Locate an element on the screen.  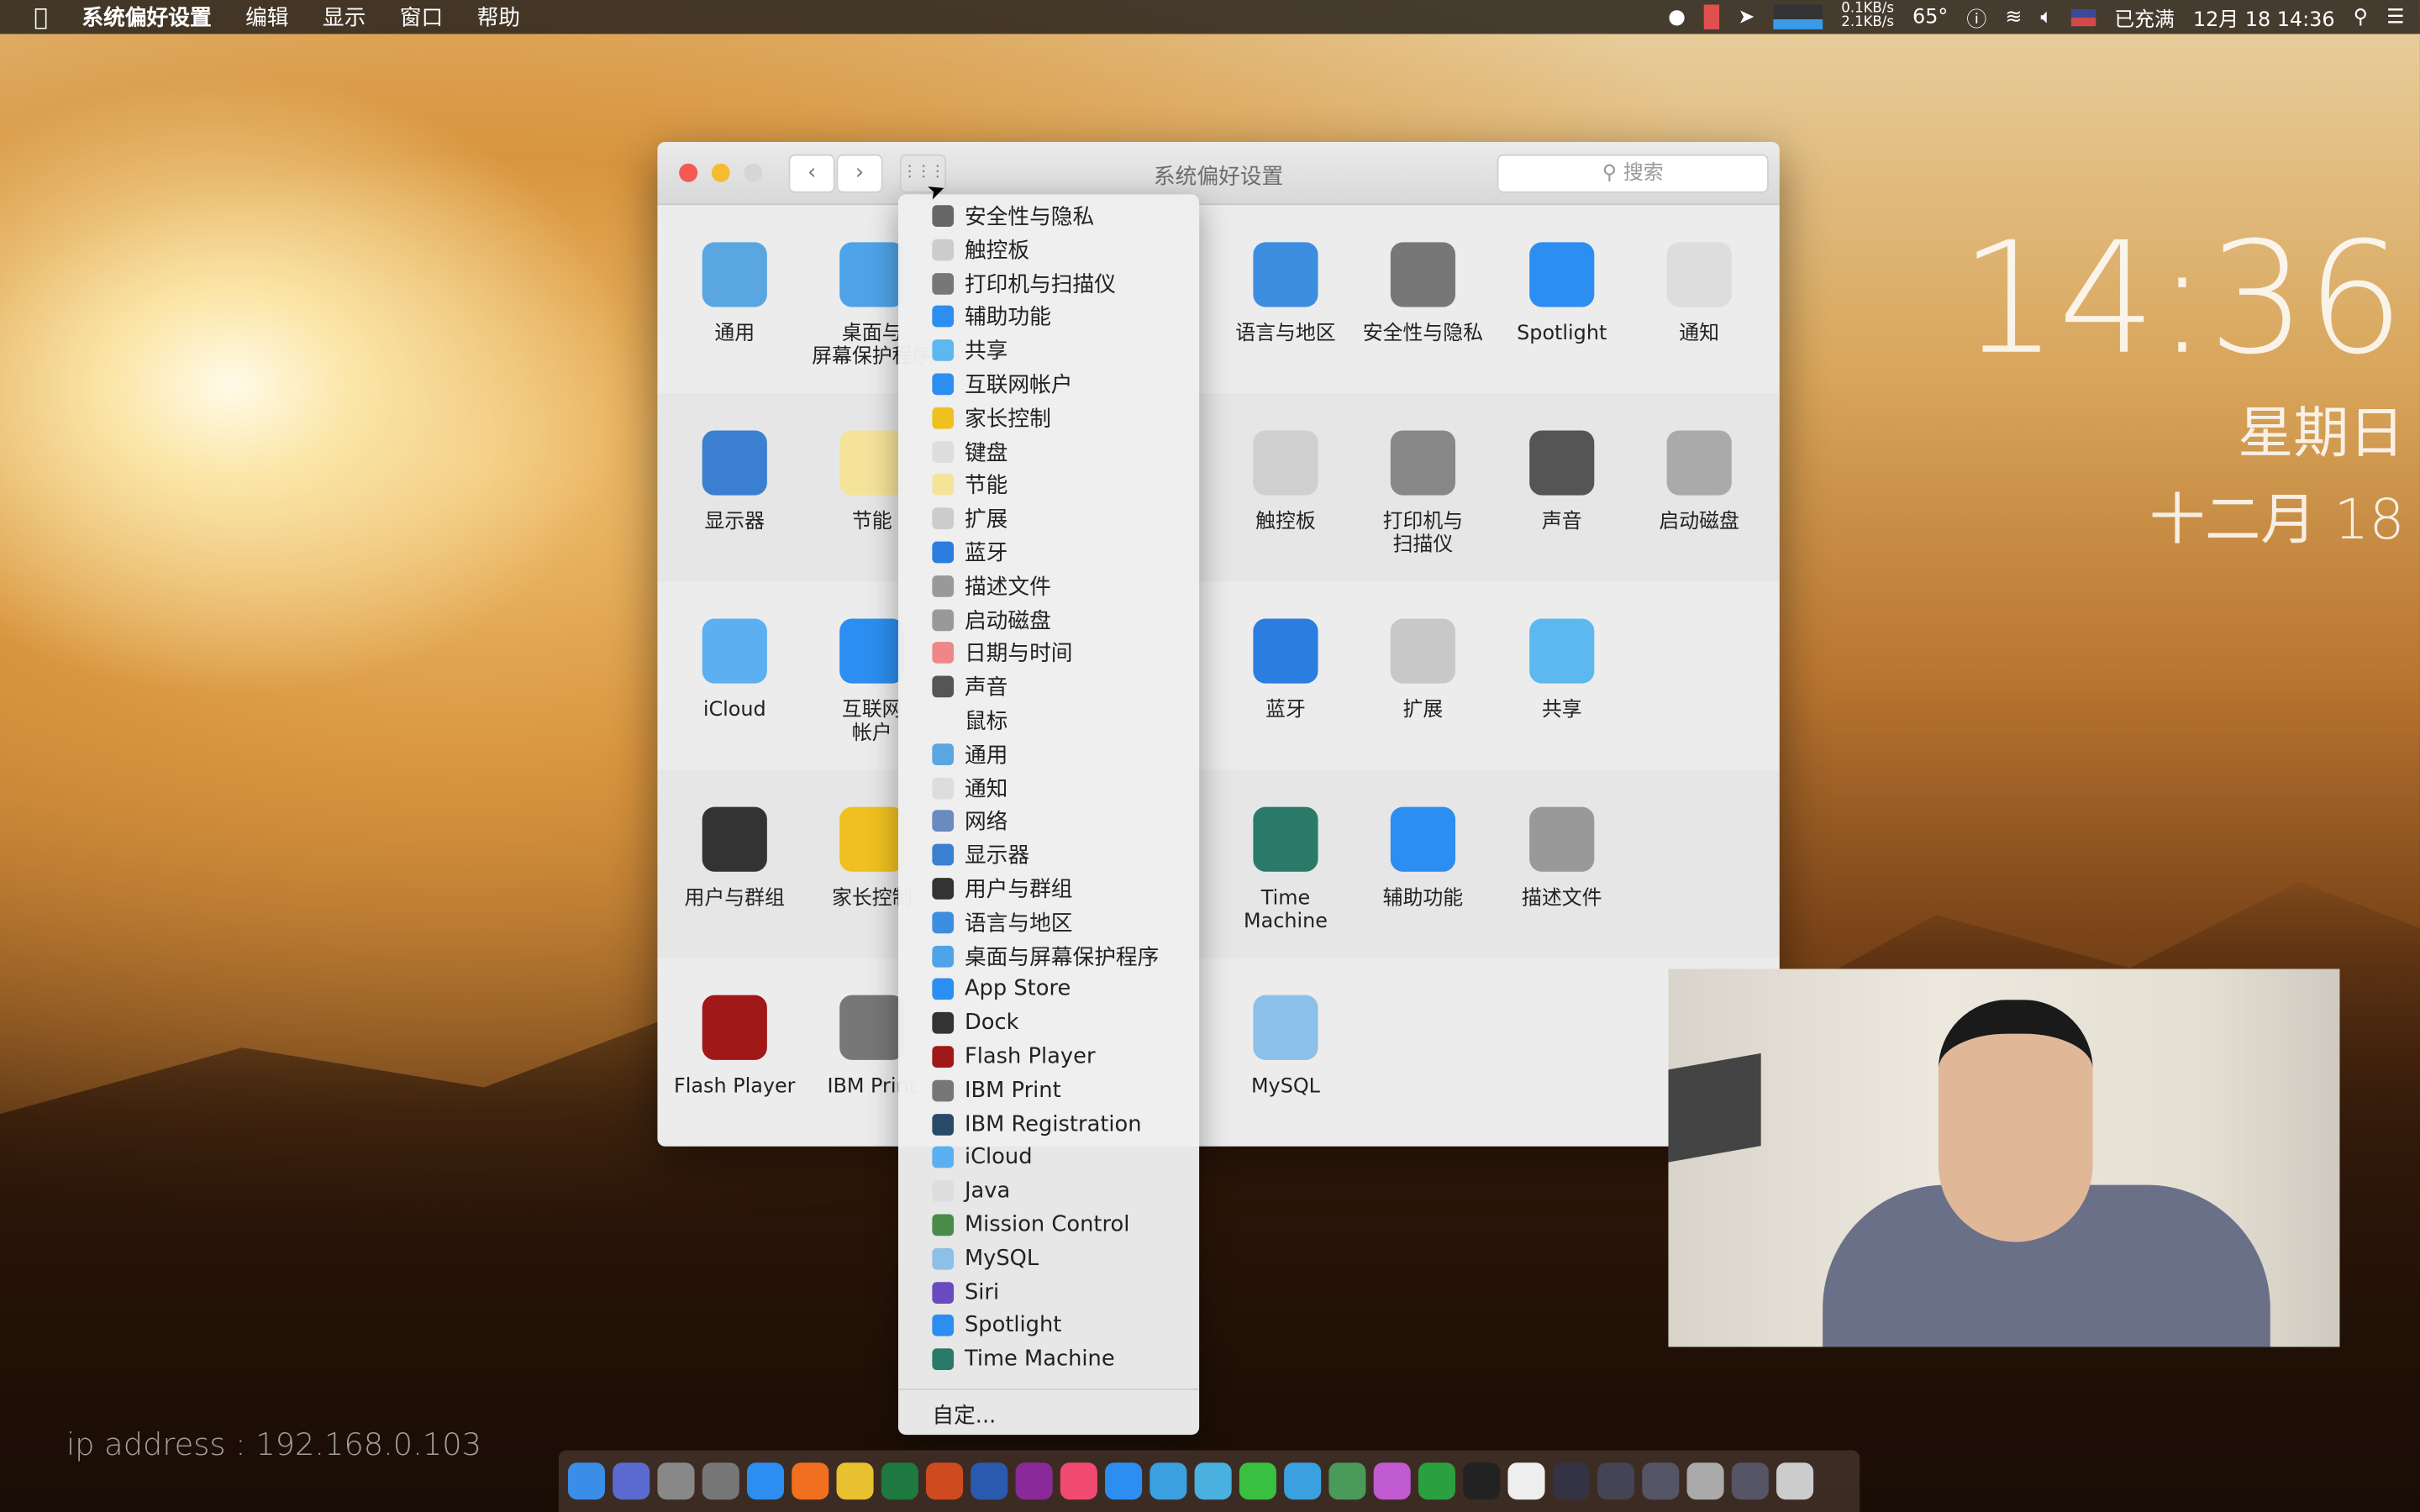
pane-item: Time Machine is located at coordinates (1286, 870).